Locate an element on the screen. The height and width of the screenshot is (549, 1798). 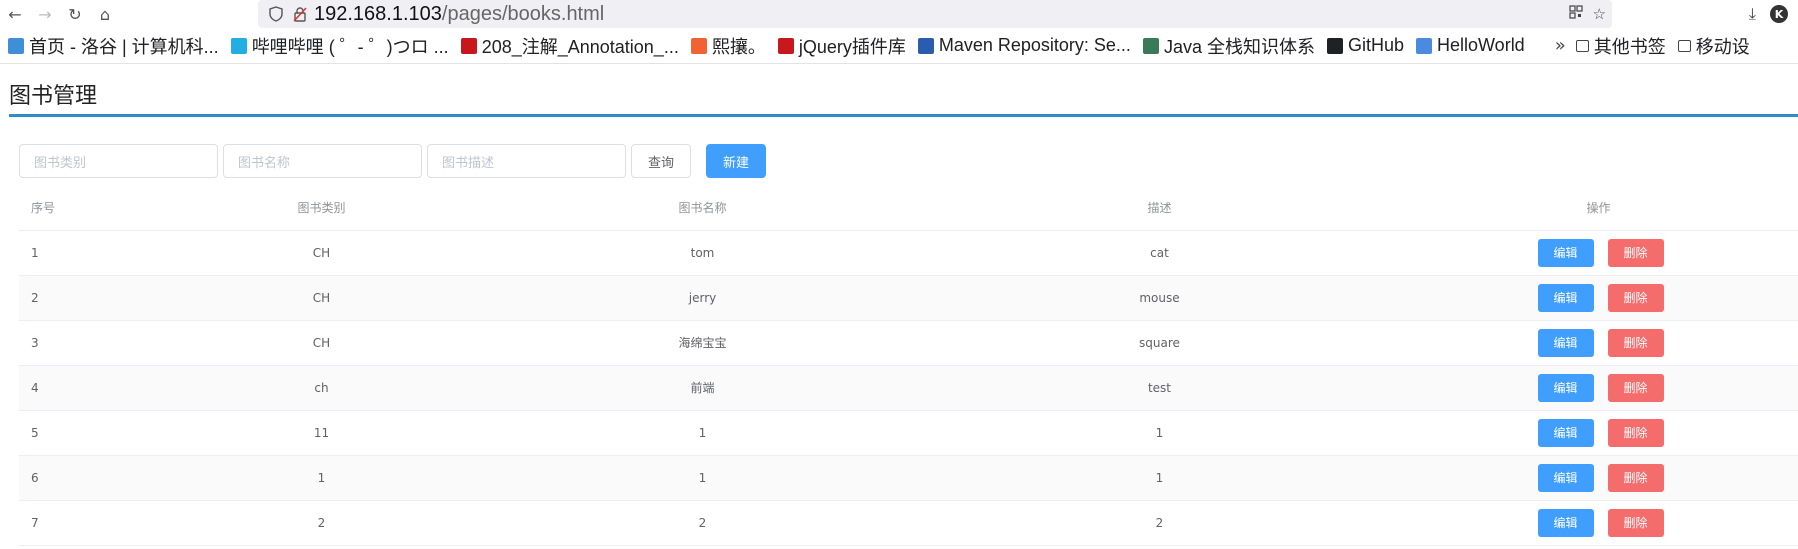
cell-desc: 2 is located at coordinates (1159, 523).